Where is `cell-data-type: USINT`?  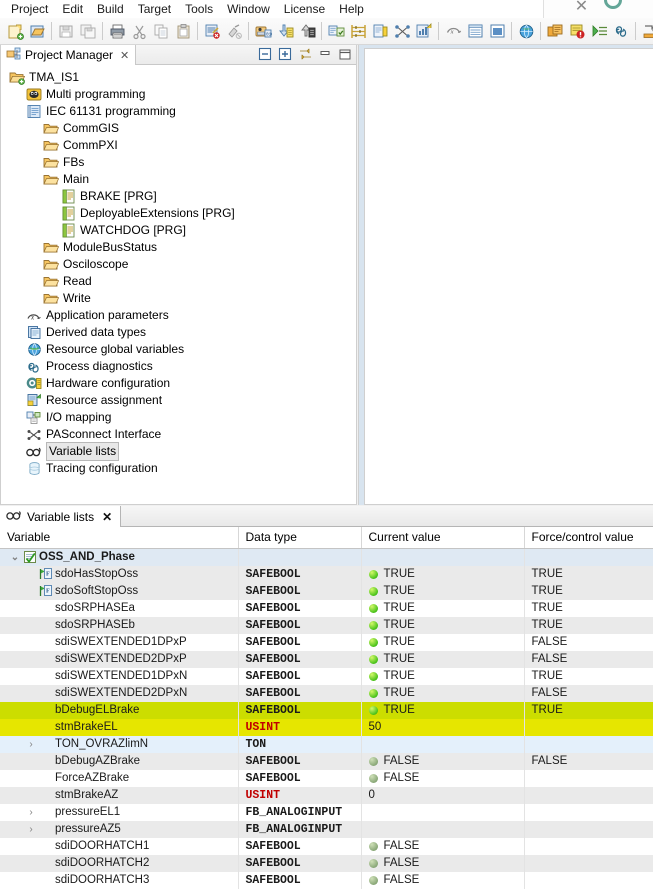 cell-data-type: USINT is located at coordinates (300, 795).